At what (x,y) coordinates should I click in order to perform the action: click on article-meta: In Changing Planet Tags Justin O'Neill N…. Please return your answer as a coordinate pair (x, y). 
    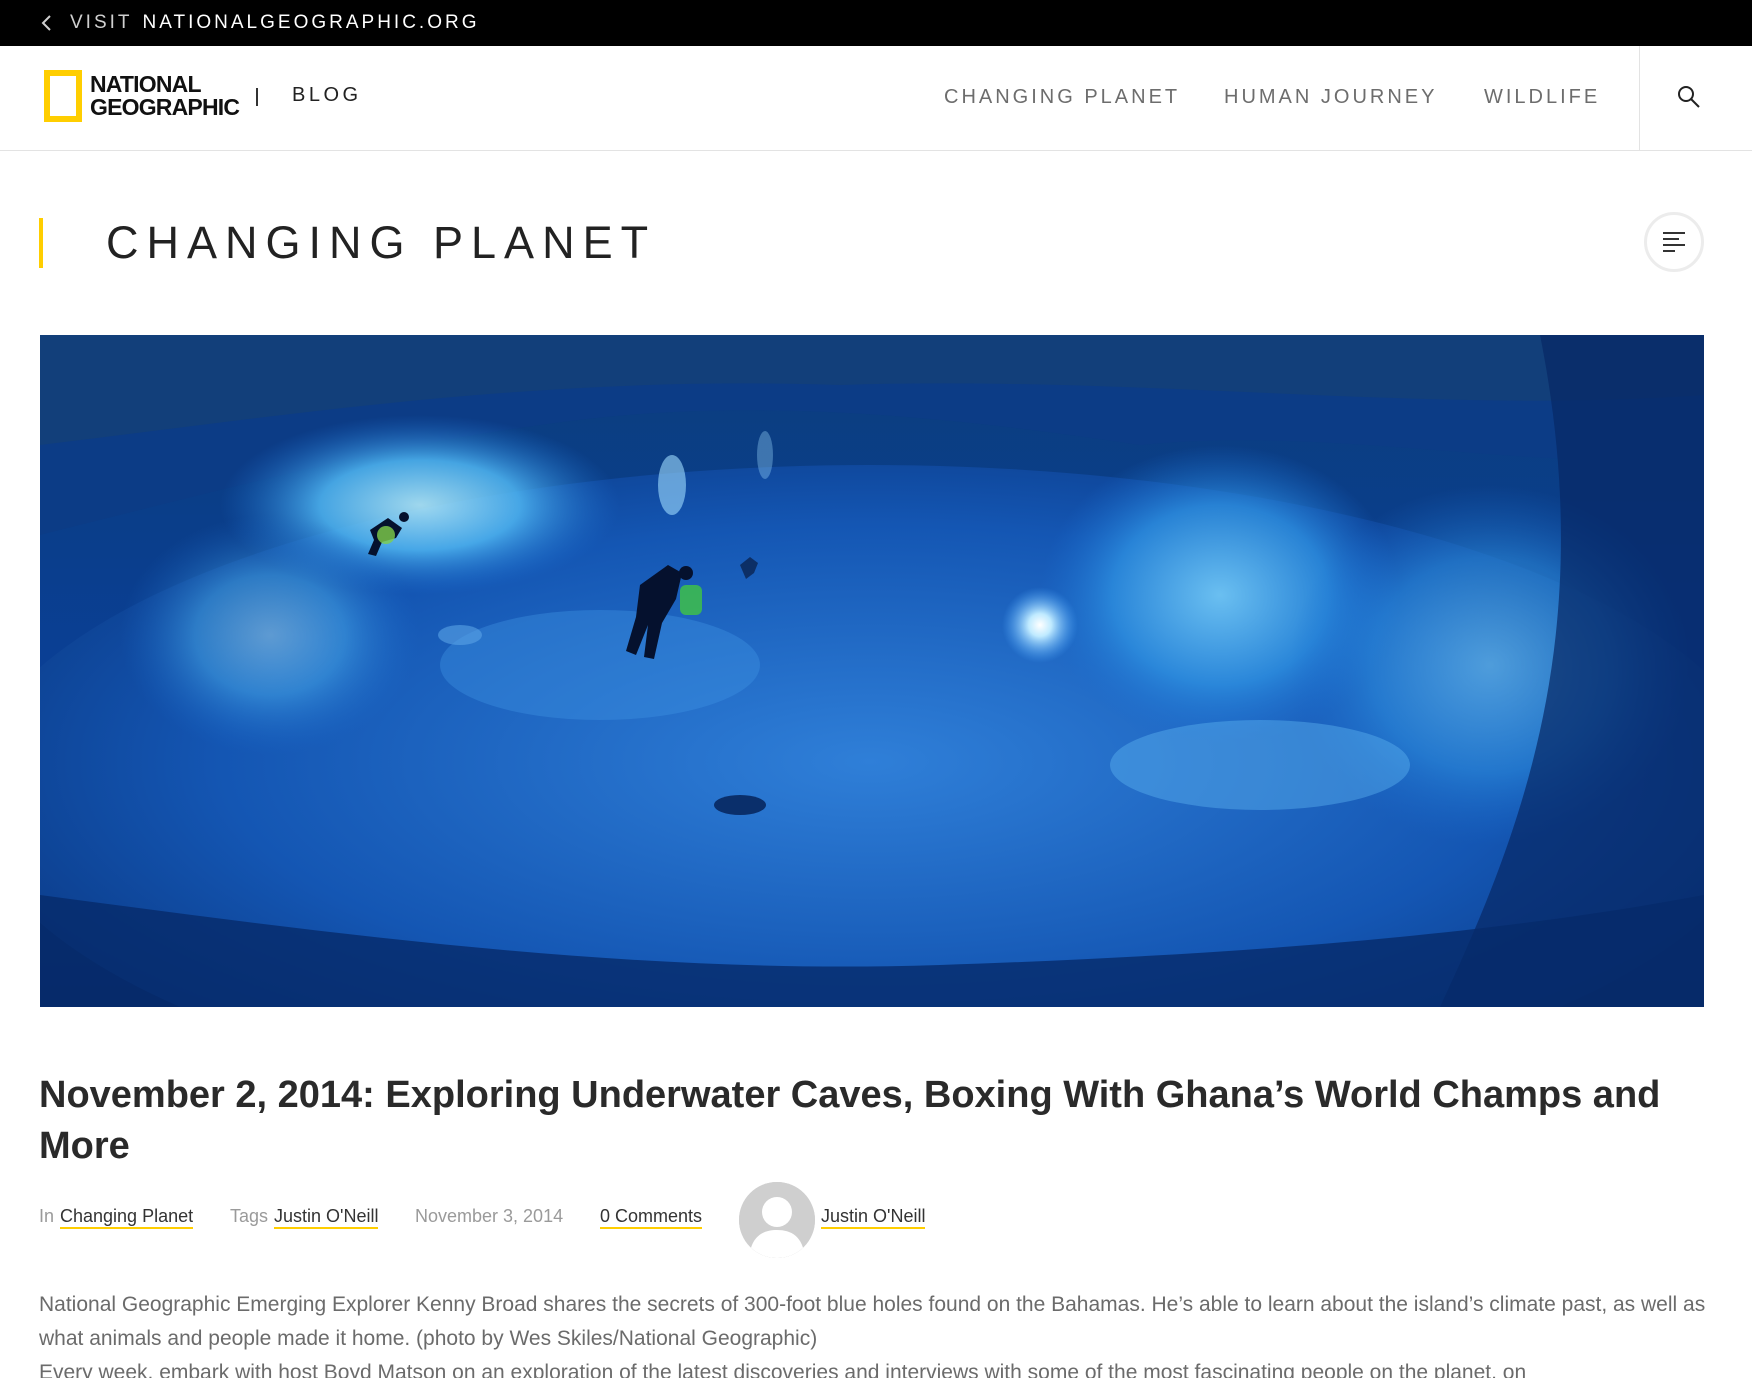
    Looking at the image, I should click on (869, 1218).